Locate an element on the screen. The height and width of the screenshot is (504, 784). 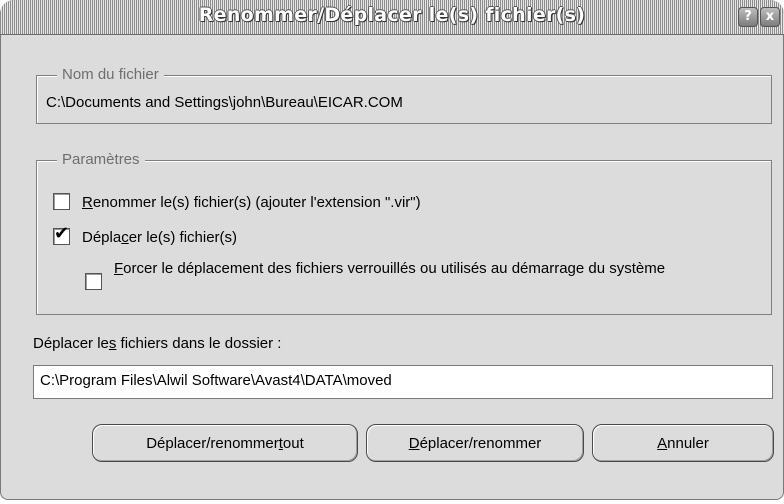
file-name-legend: Nom du fichier is located at coordinates (110, 75).